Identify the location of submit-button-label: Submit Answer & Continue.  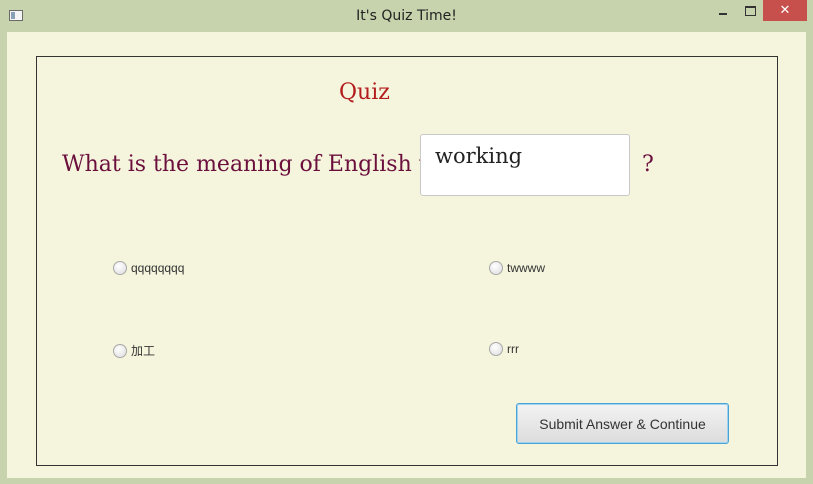
(622, 423).